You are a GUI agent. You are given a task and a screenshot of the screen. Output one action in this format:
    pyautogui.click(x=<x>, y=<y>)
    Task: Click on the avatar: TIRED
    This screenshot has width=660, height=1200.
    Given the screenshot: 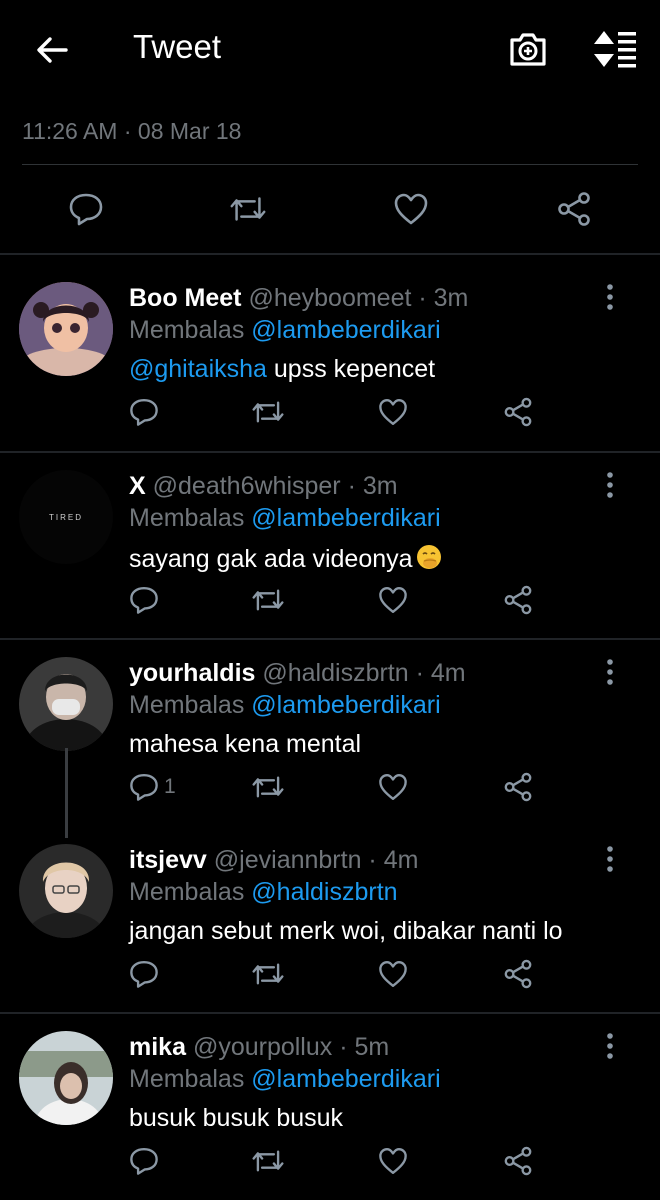 What is the action you would take?
    pyautogui.click(x=66, y=517)
    